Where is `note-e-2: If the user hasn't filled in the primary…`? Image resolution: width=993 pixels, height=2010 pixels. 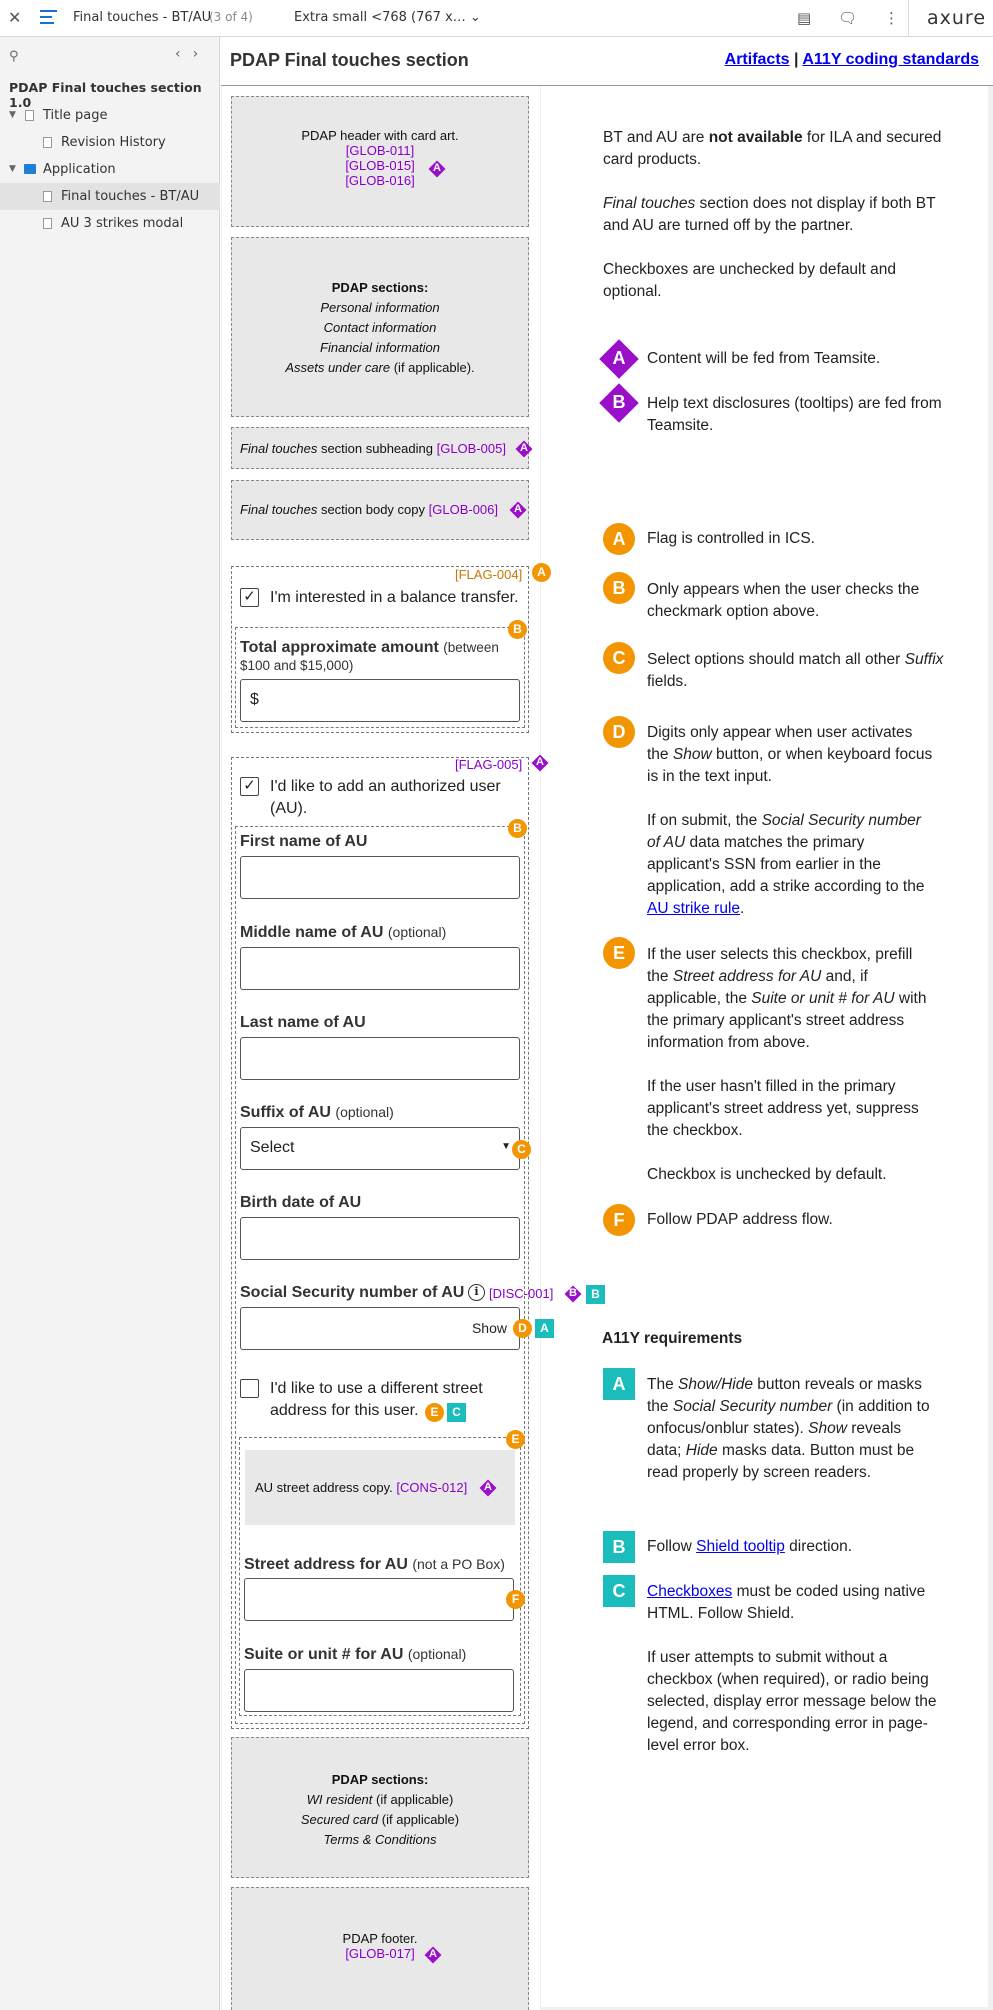
note-e-2: If the user hasn't filled in the primary… is located at coordinates (783, 1108).